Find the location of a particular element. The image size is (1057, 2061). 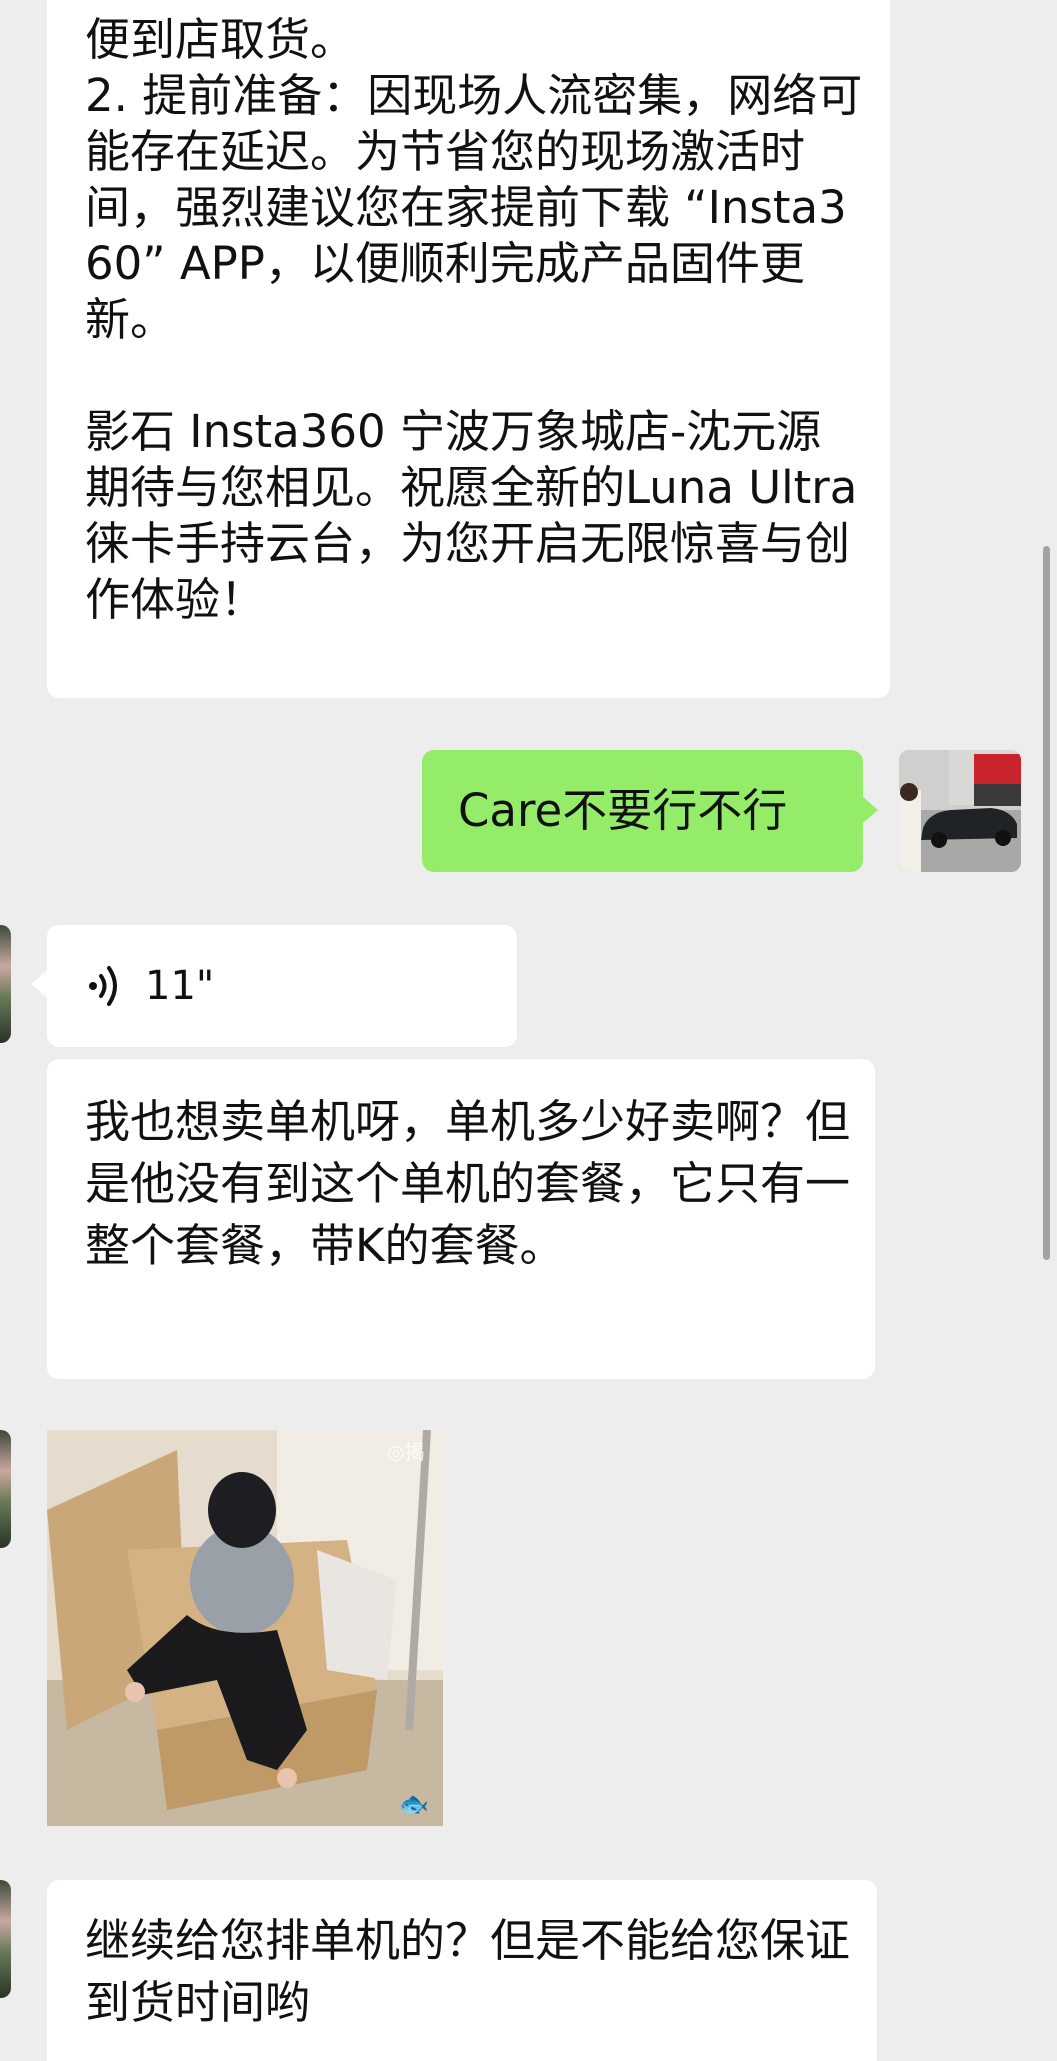

avatar-car-image is located at coordinates (960, 811).